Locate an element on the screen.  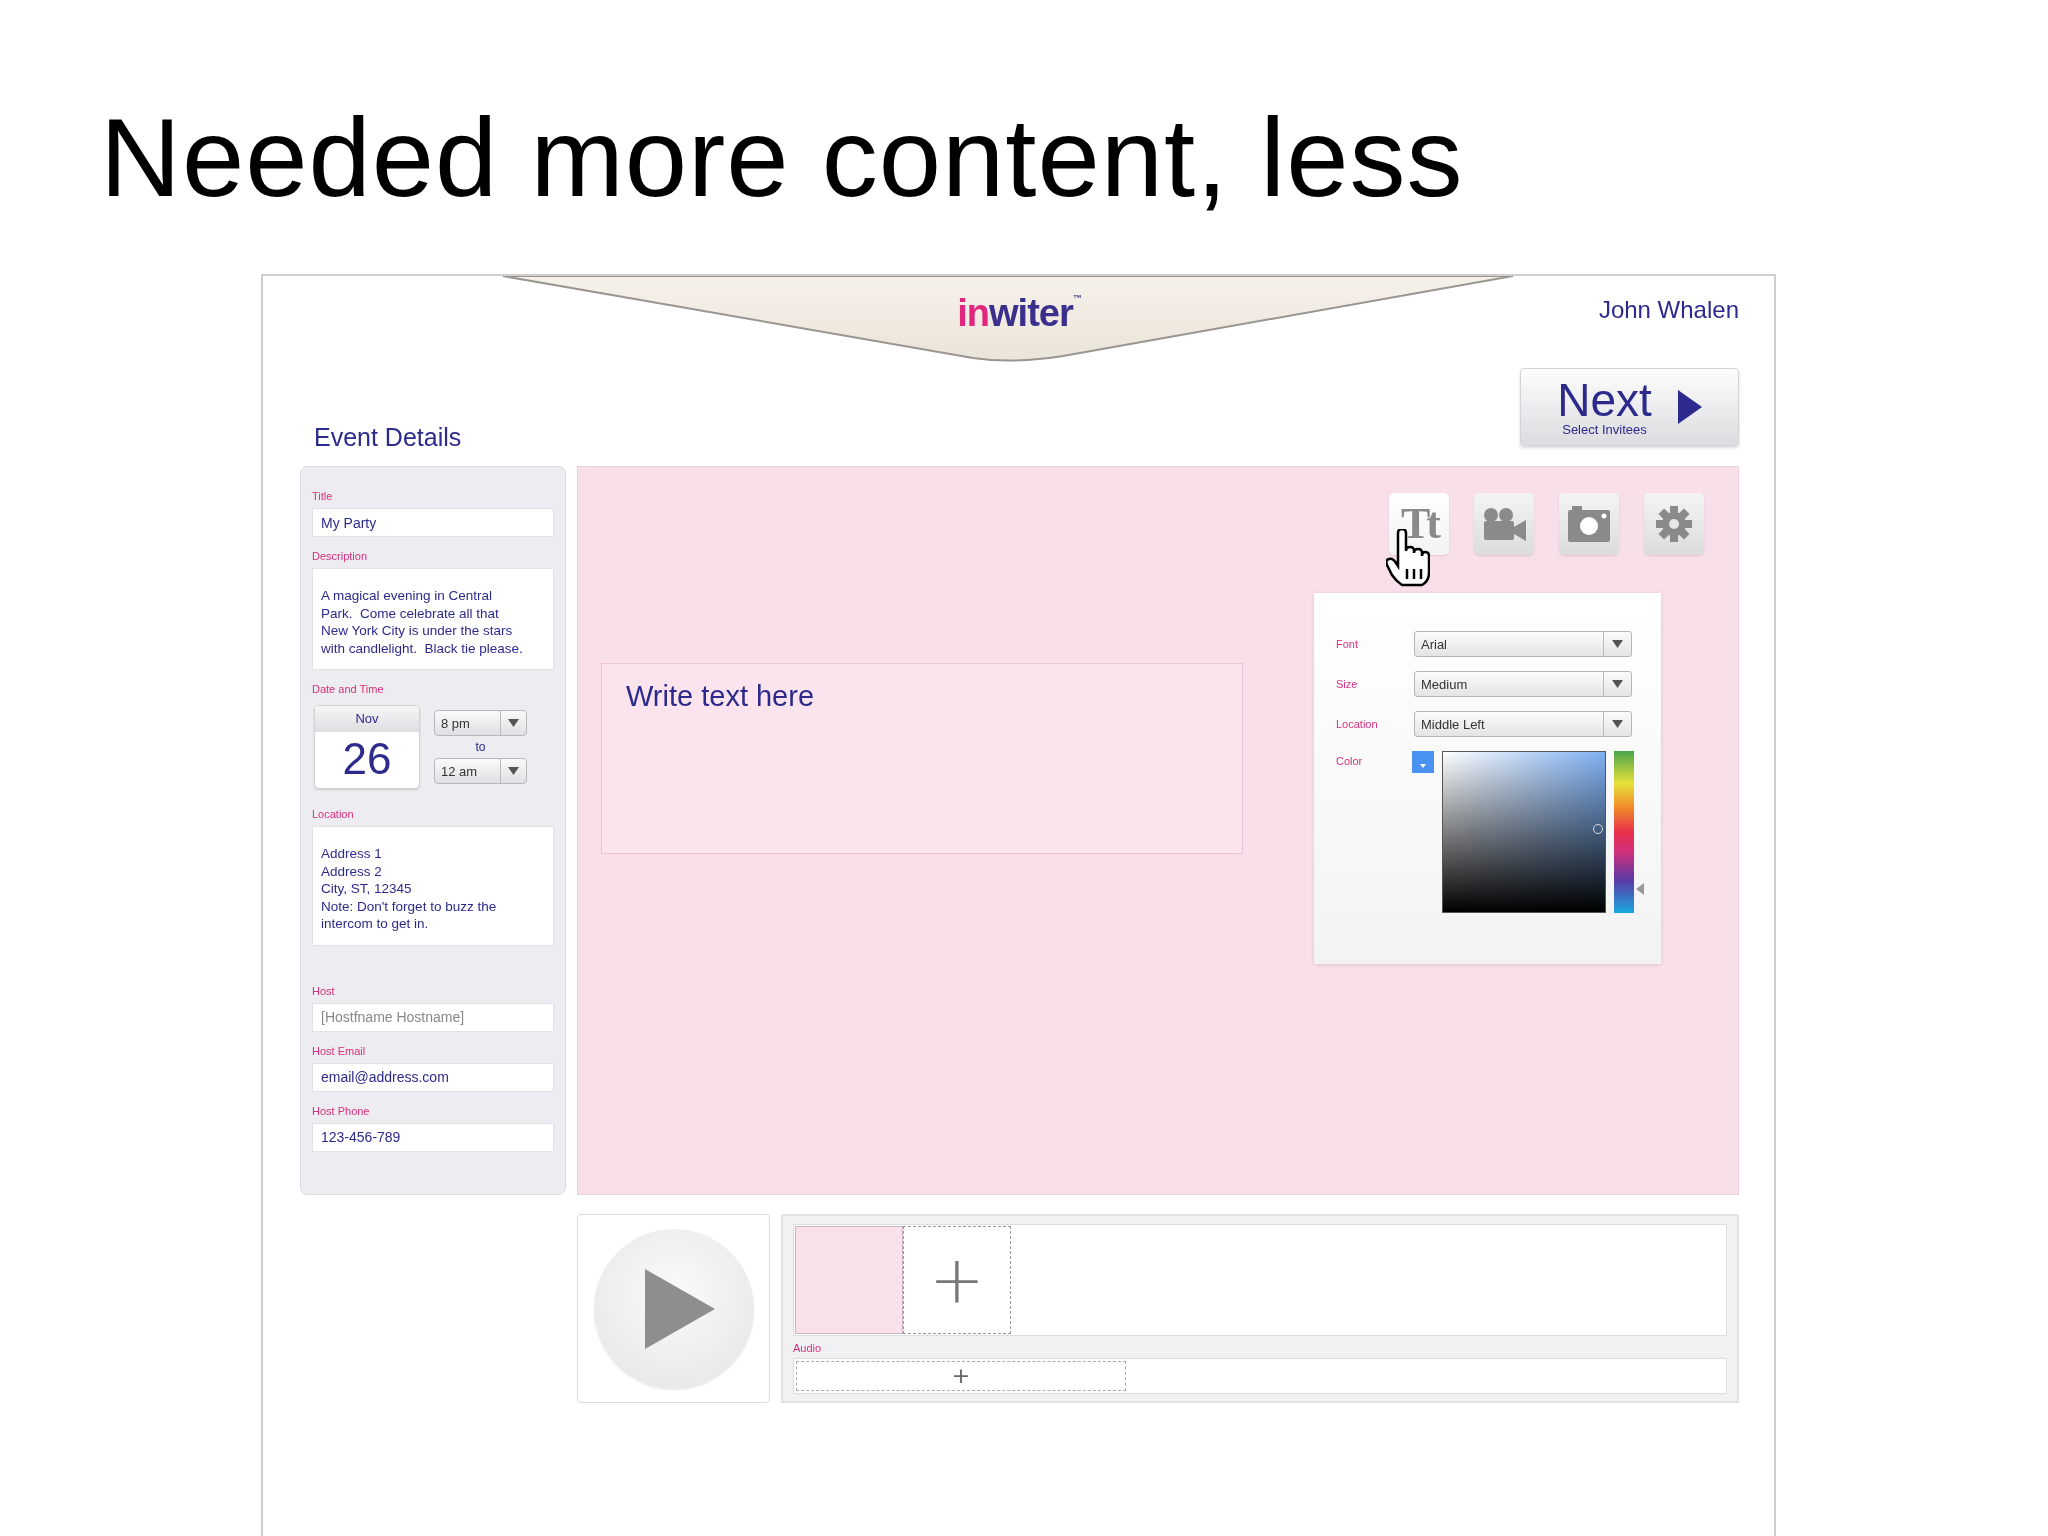
dropdown: Medium is located at coordinates (1523, 684).